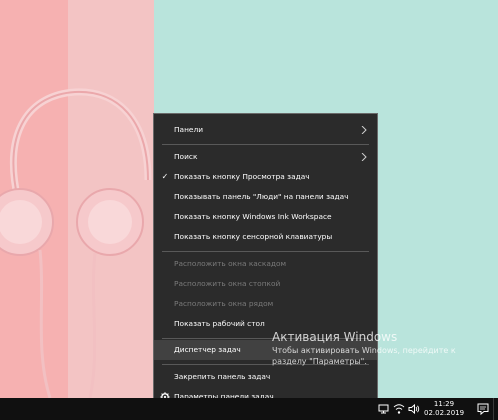 The width and height of the screenshot is (498, 420). I want to click on activation-line-2: разделу "Параметры"., so click(319, 361).